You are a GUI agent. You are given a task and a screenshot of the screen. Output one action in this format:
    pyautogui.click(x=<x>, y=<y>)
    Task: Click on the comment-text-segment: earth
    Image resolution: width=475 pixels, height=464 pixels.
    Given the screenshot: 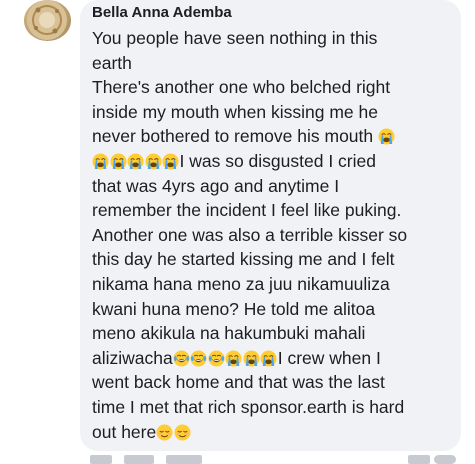 What is the action you would take?
    pyautogui.click(x=112, y=62)
    